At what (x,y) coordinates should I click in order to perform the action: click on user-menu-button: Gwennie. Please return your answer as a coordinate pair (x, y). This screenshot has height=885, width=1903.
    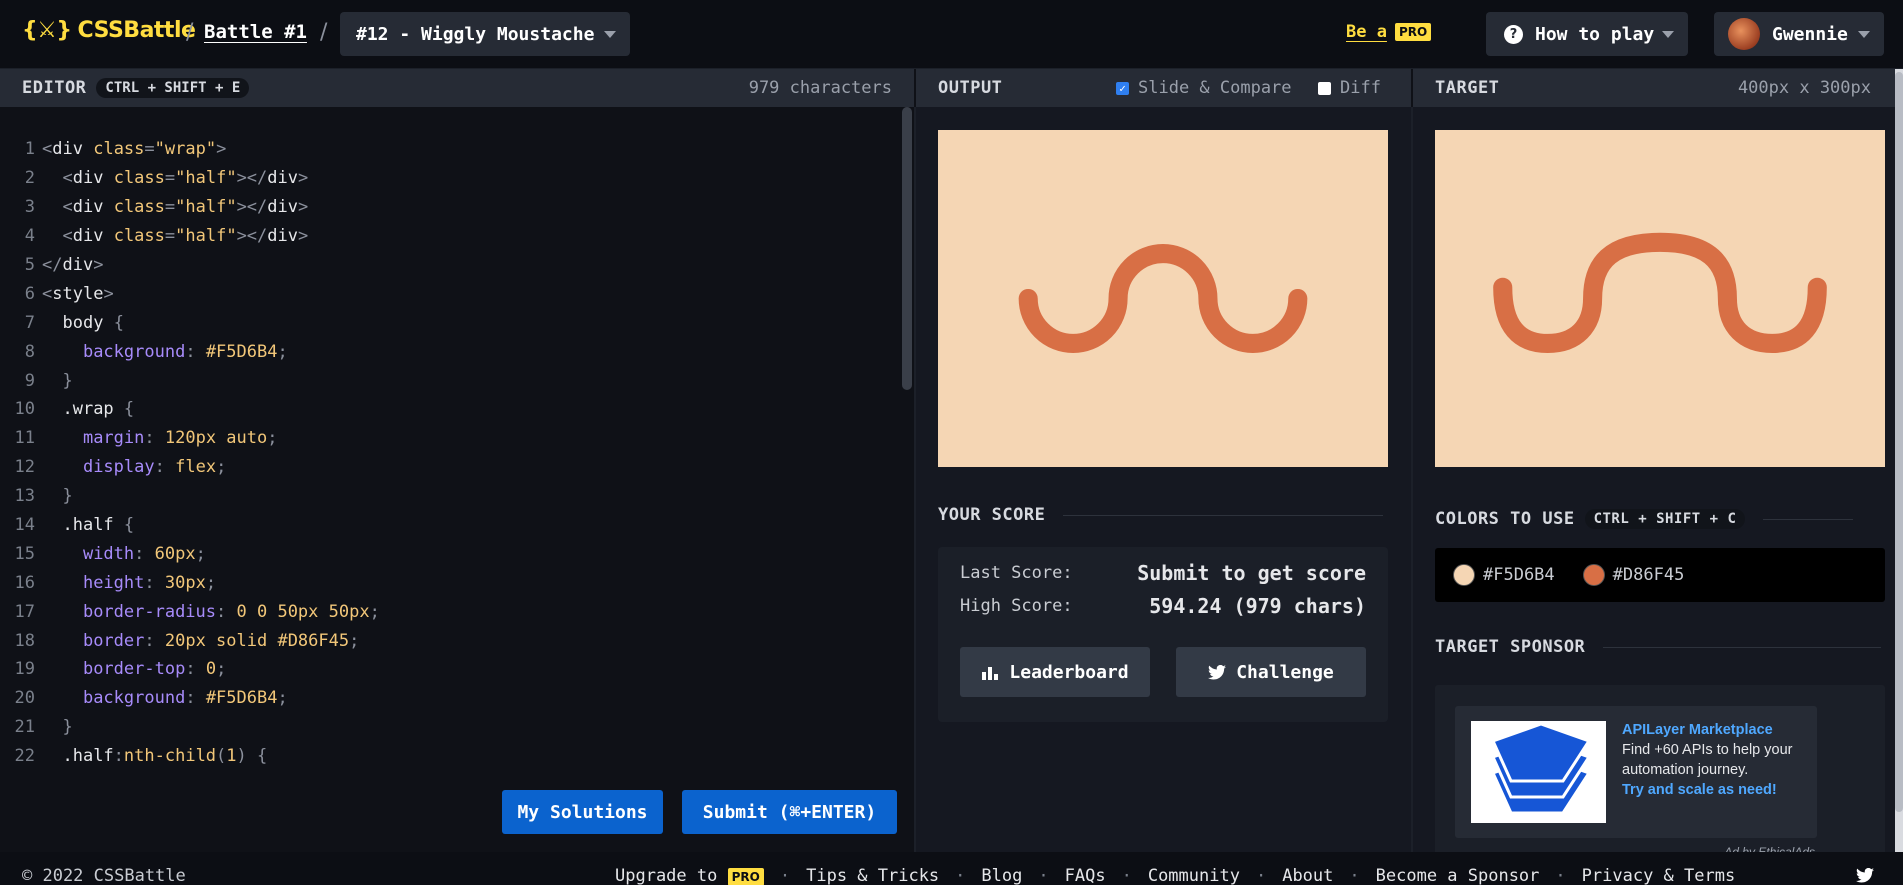
    Looking at the image, I should click on (1799, 34).